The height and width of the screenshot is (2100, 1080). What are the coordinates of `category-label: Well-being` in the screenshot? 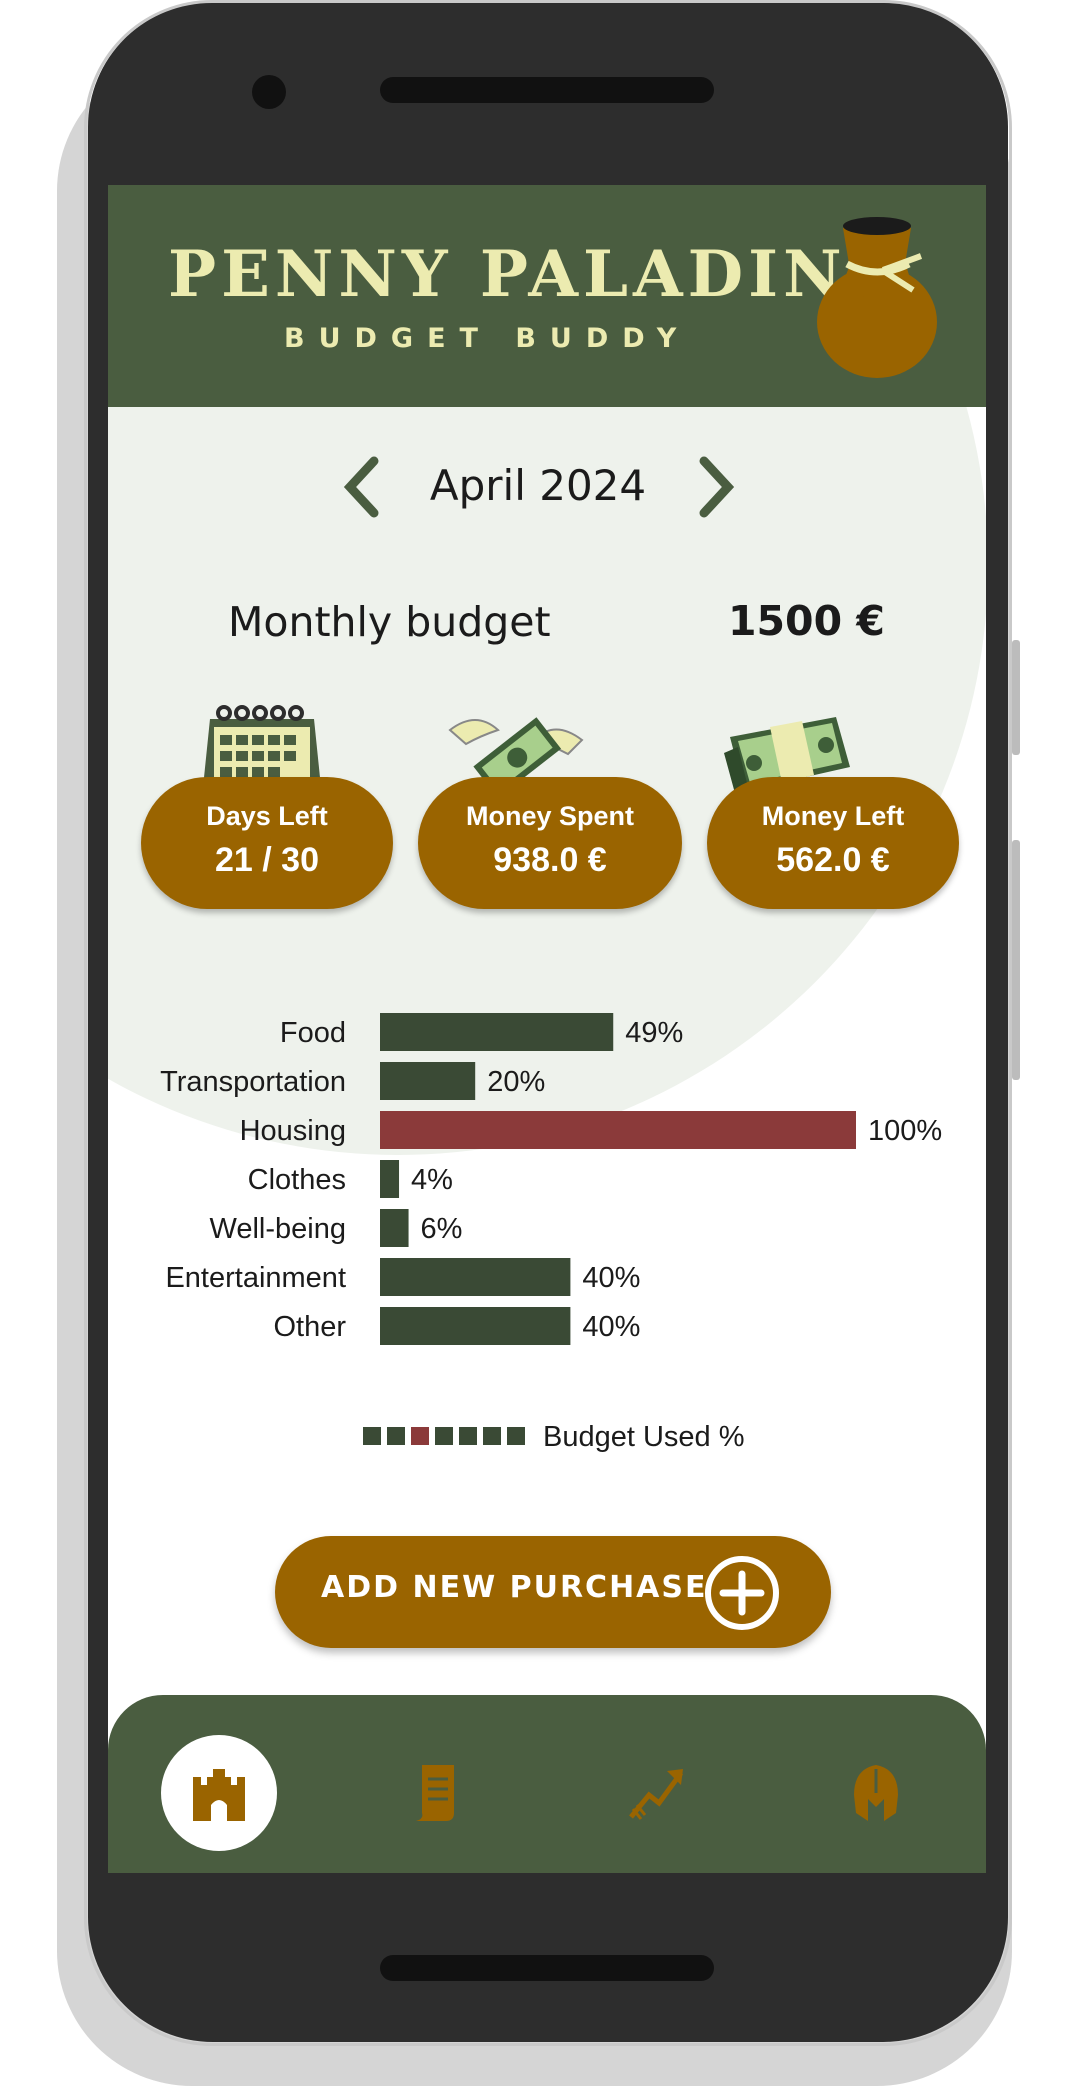 It's located at (278, 1229).